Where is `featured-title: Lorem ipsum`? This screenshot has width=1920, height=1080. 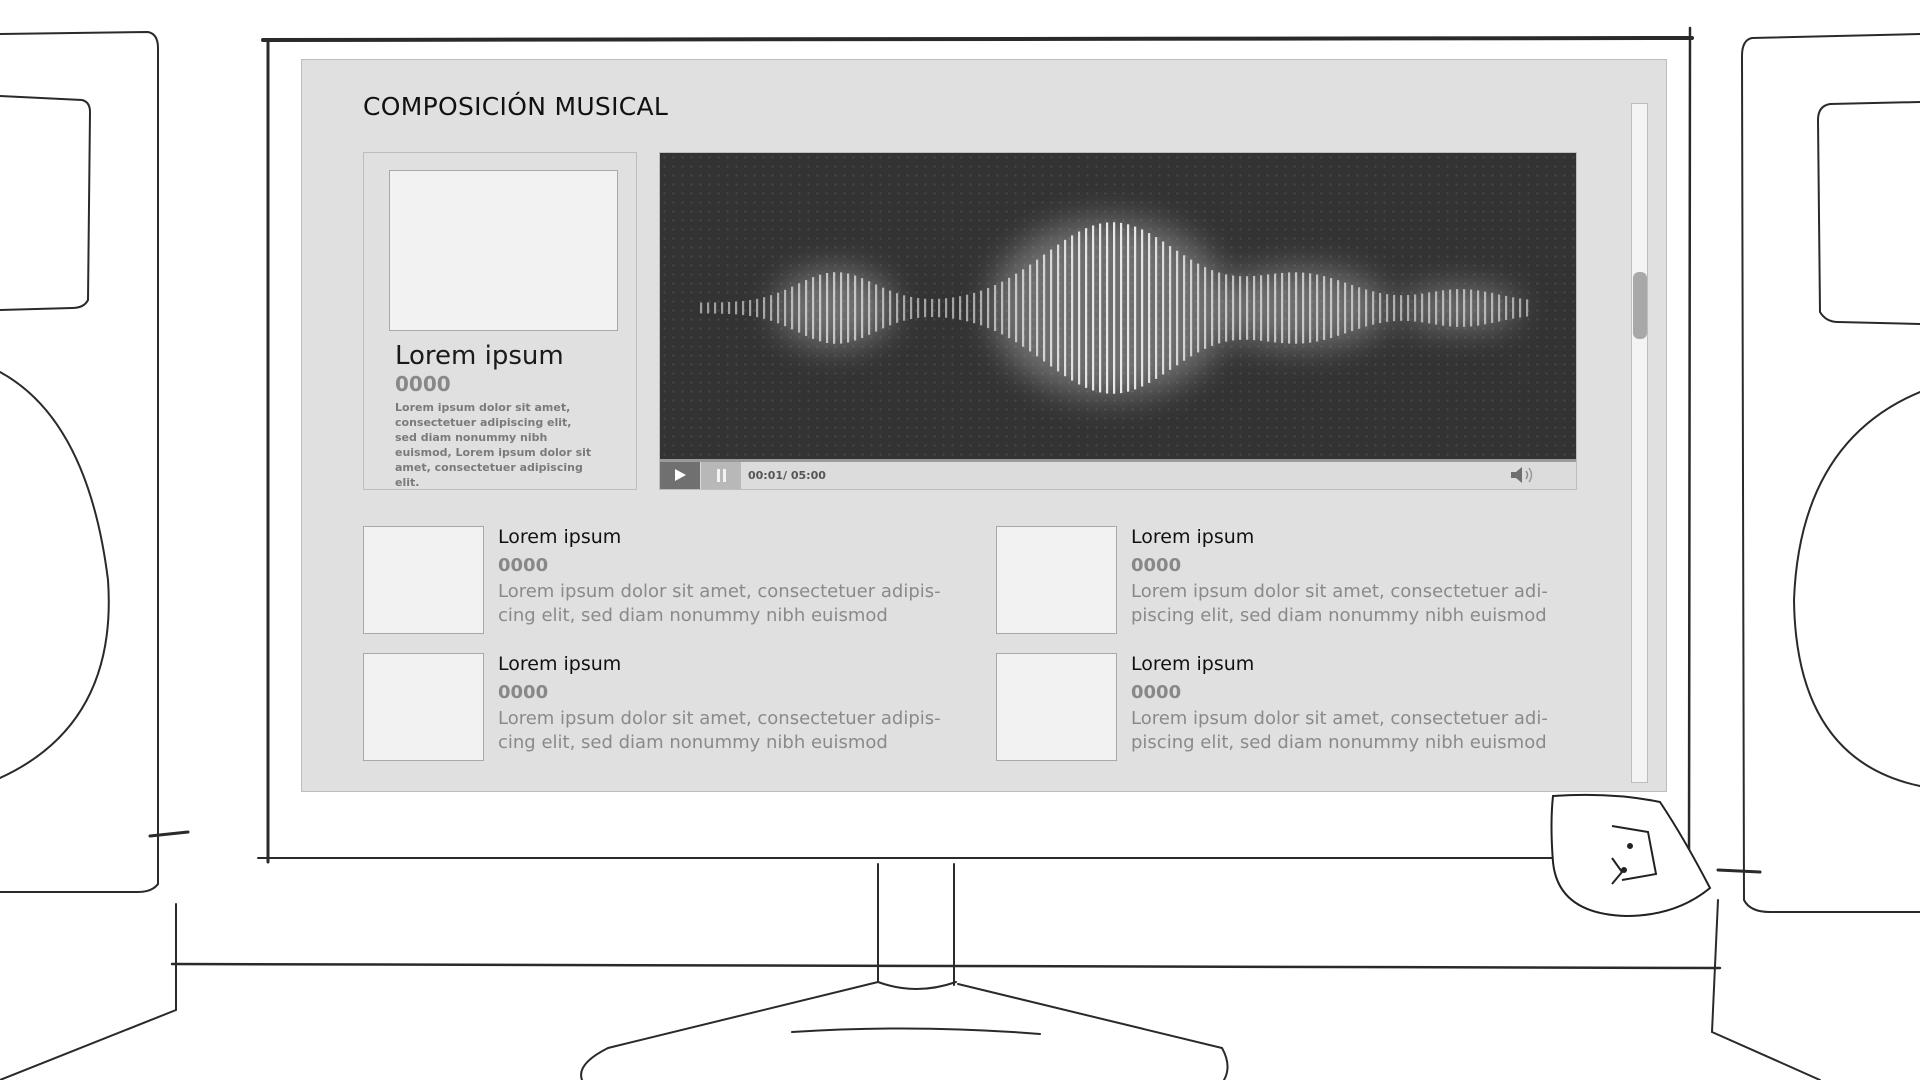 featured-title: Lorem ipsum is located at coordinates (479, 356).